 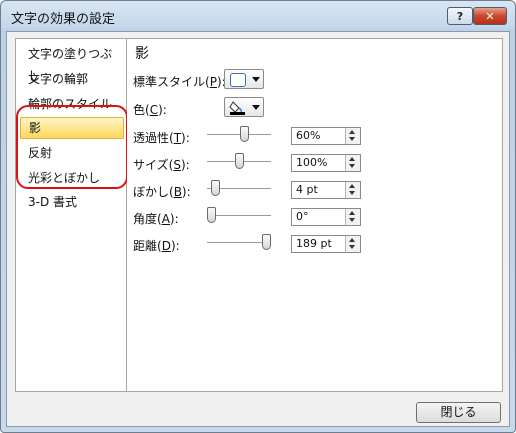 I want to click on window-title: 文字の効果の設定, so click(x=63, y=19).